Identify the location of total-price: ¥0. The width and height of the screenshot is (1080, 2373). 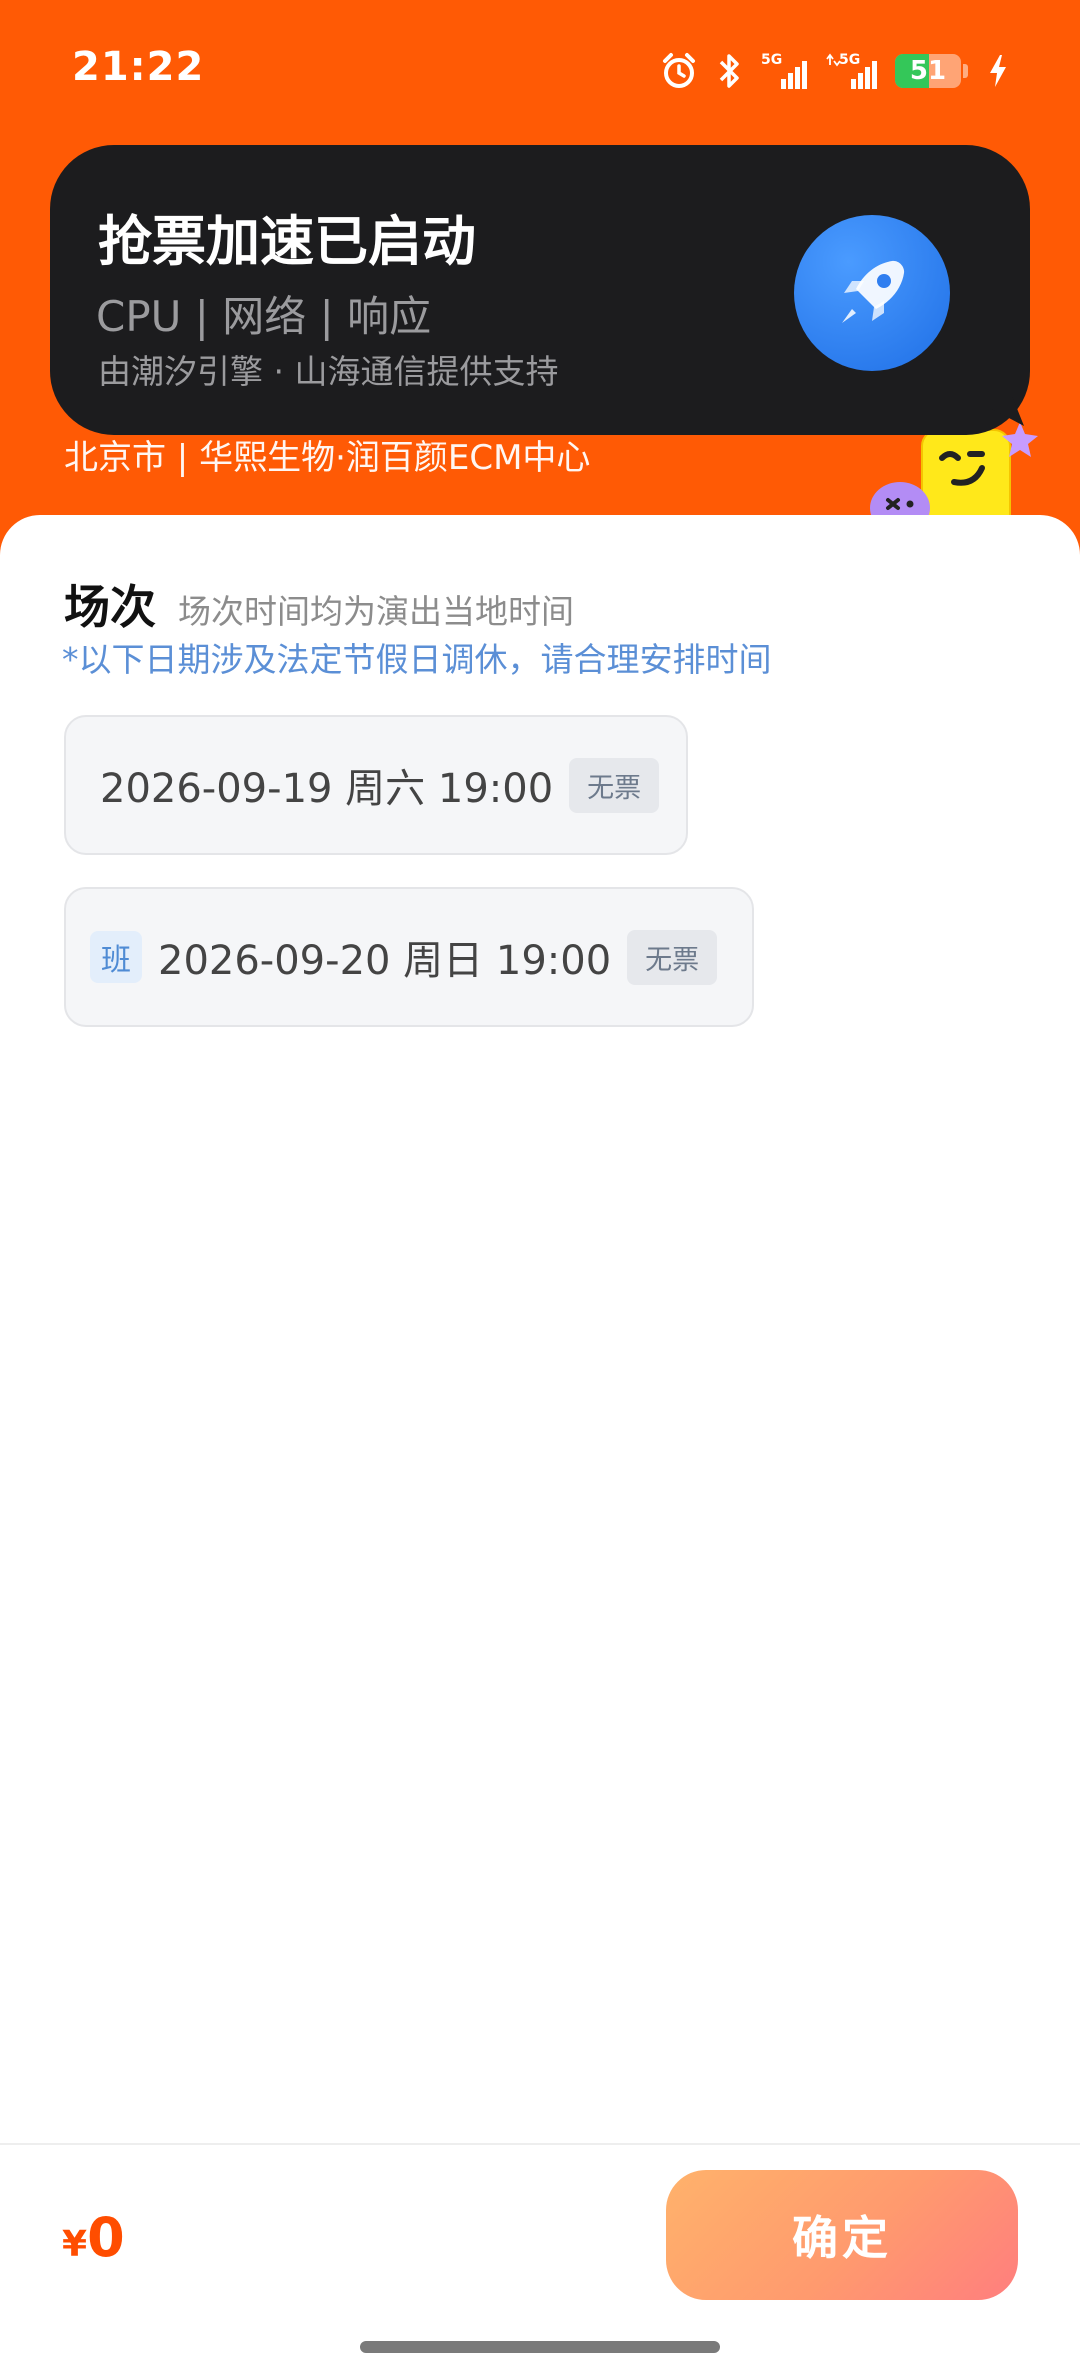
(93, 2237).